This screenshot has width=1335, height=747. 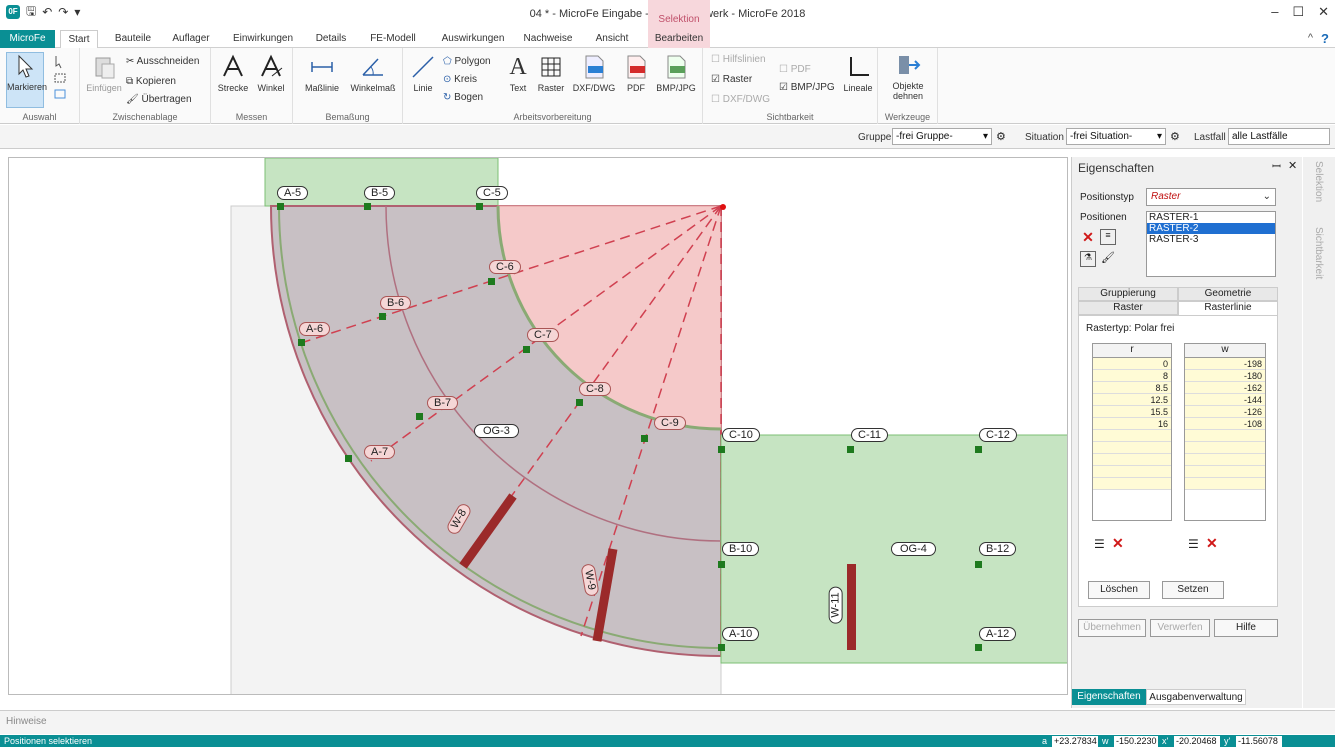 What do you see at coordinates (1225, 364) in the screenshot?
I see `table-cell: -198` at bounding box center [1225, 364].